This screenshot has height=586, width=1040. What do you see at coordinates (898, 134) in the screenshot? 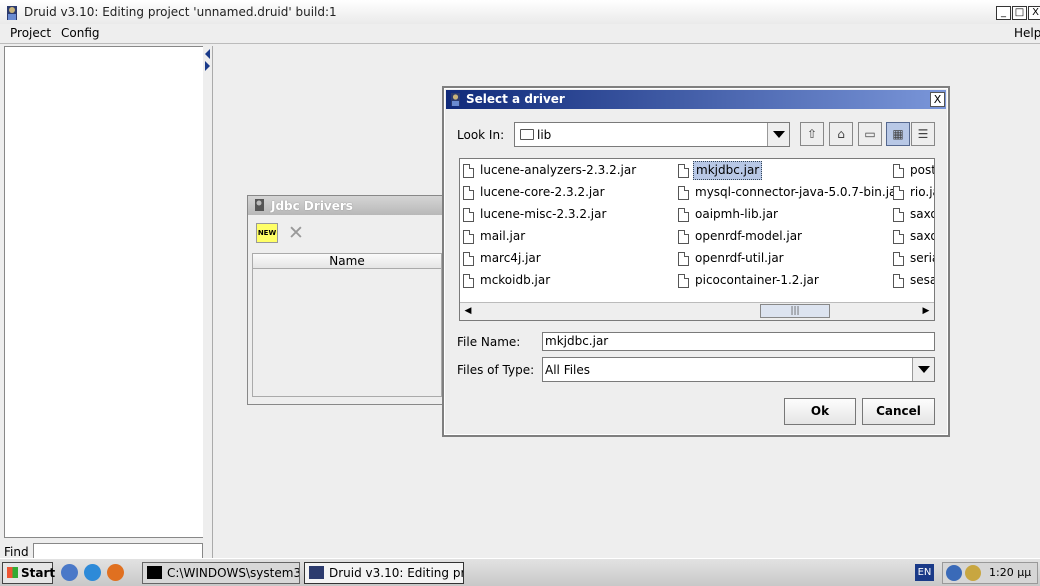
I see `list-view-button: ▦` at bounding box center [898, 134].